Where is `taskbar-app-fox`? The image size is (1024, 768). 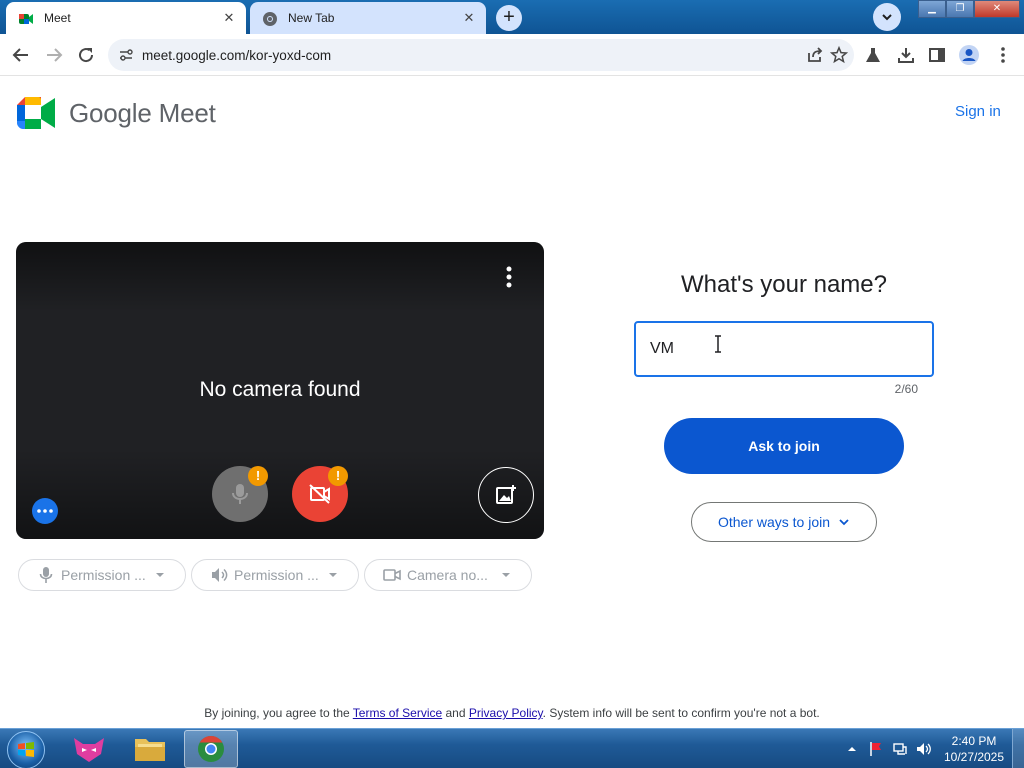
taskbar-app-fox is located at coordinates (89, 749).